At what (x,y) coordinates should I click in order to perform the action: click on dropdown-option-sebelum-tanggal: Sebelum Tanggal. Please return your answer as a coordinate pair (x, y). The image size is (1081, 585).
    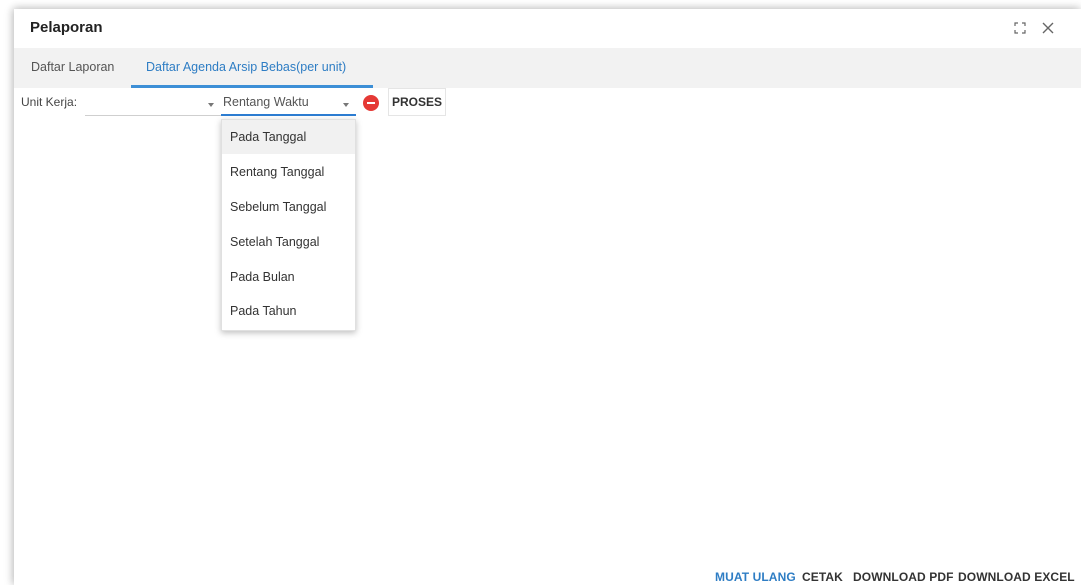
    Looking at the image, I should click on (288, 207).